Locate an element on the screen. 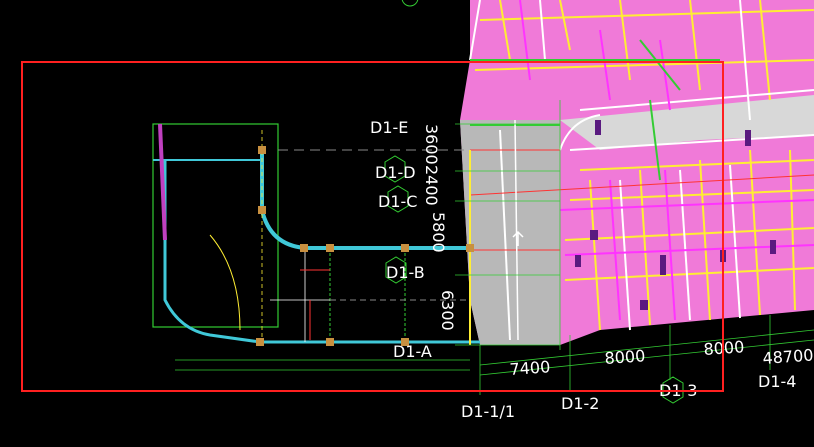 The image size is (814, 447). axis-label-d1-b: D1-B is located at coordinates (405, 272).